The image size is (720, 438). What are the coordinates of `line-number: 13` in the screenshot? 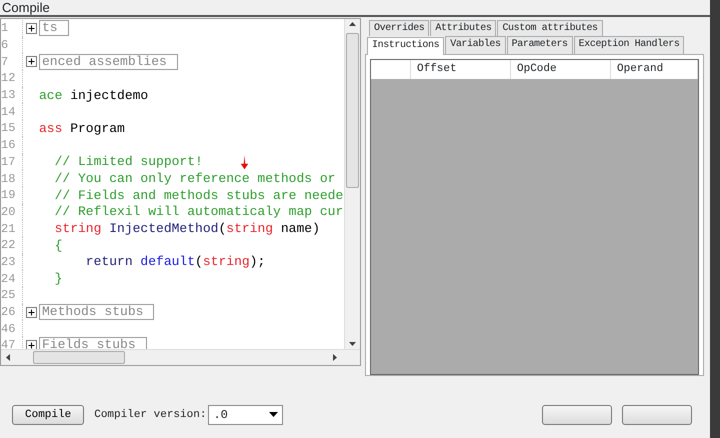 It's located at (12, 95).